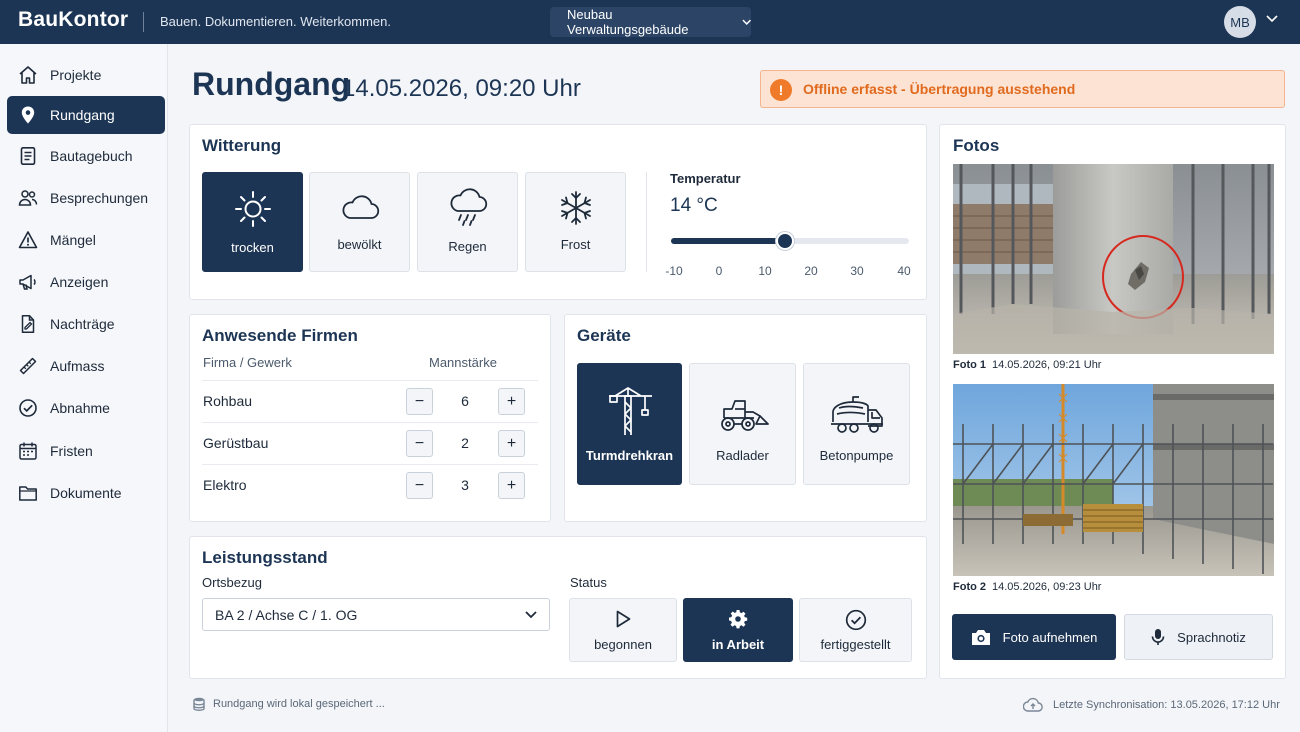 The width and height of the screenshot is (1300, 732). What do you see at coordinates (86, 156) in the screenshot?
I see `sidebar-item-bautagebuch: Bautagebuch` at bounding box center [86, 156].